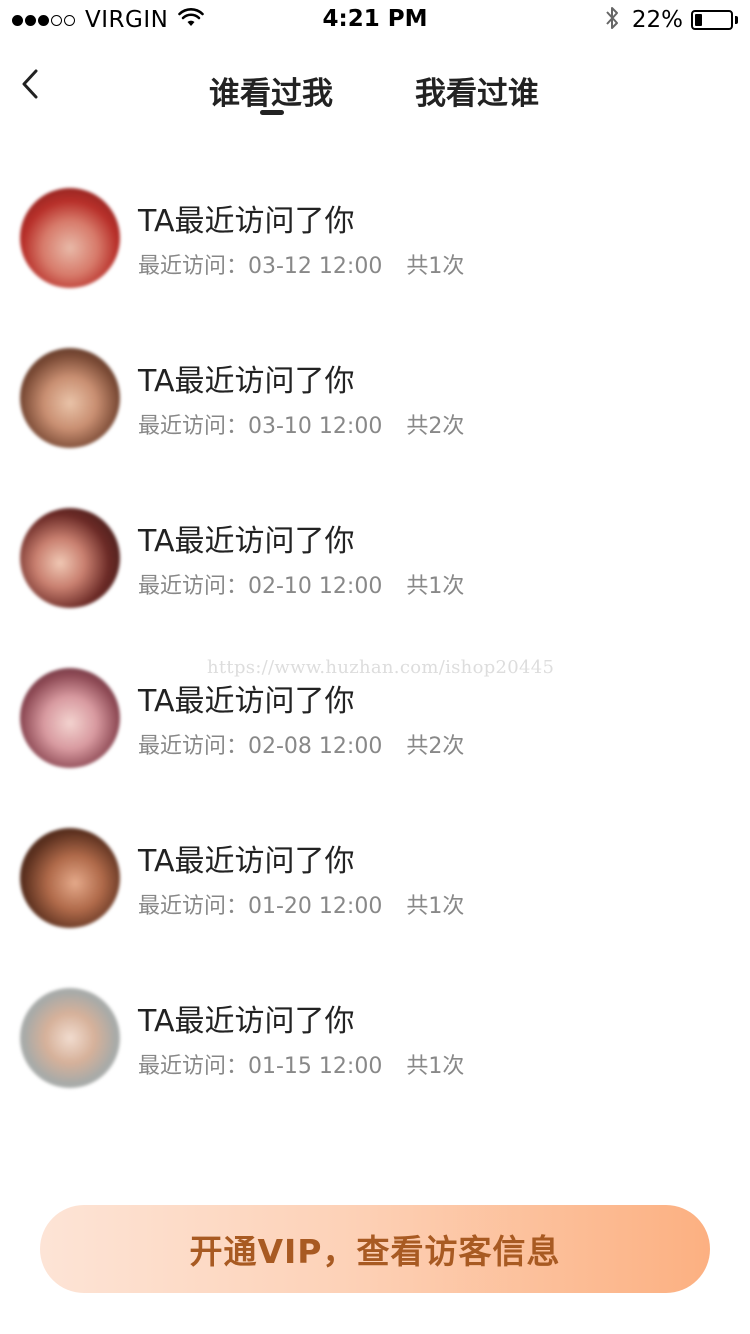 The width and height of the screenshot is (750, 1334). I want to click on visitor-item: TA最近访问了你 最近访问：02-10 12:00 共1次, so click(375, 588).